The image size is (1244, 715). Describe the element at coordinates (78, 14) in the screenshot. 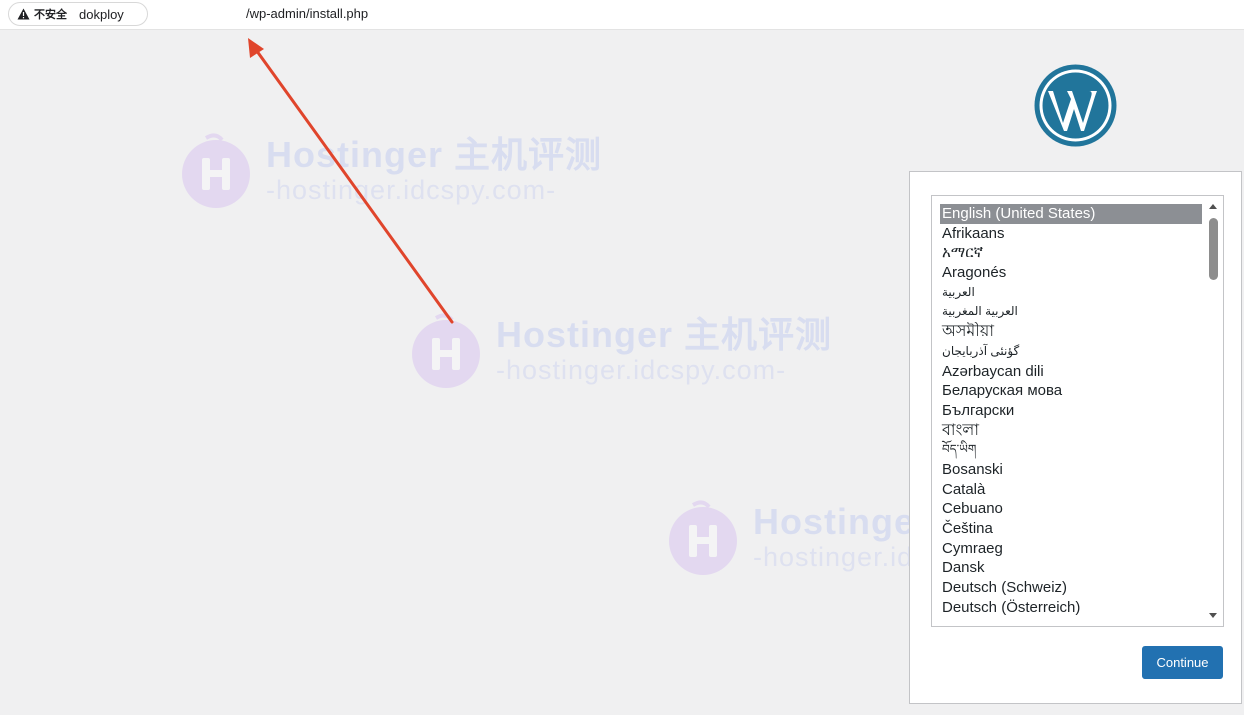

I see `security-chip: 不安全 dokploy` at that location.